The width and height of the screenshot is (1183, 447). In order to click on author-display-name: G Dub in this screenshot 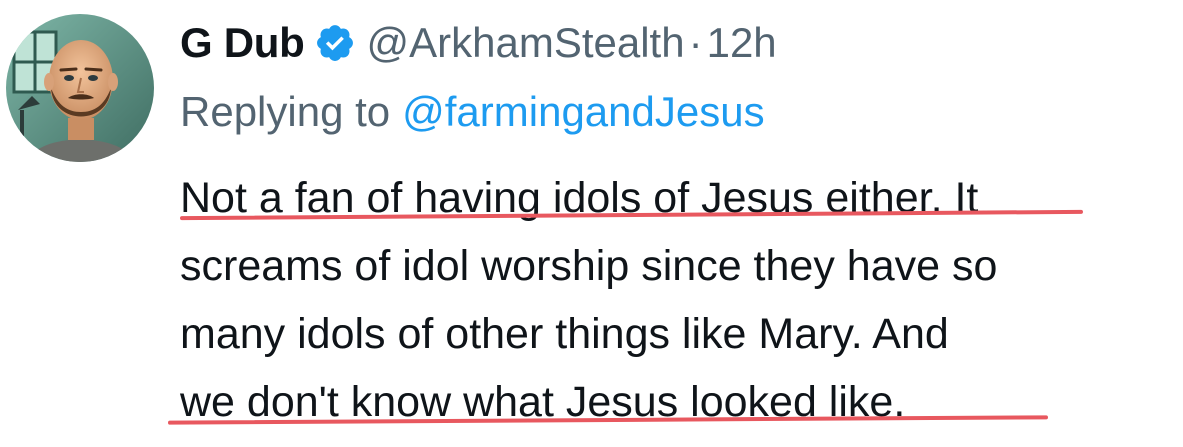, I will do `click(242, 43)`.